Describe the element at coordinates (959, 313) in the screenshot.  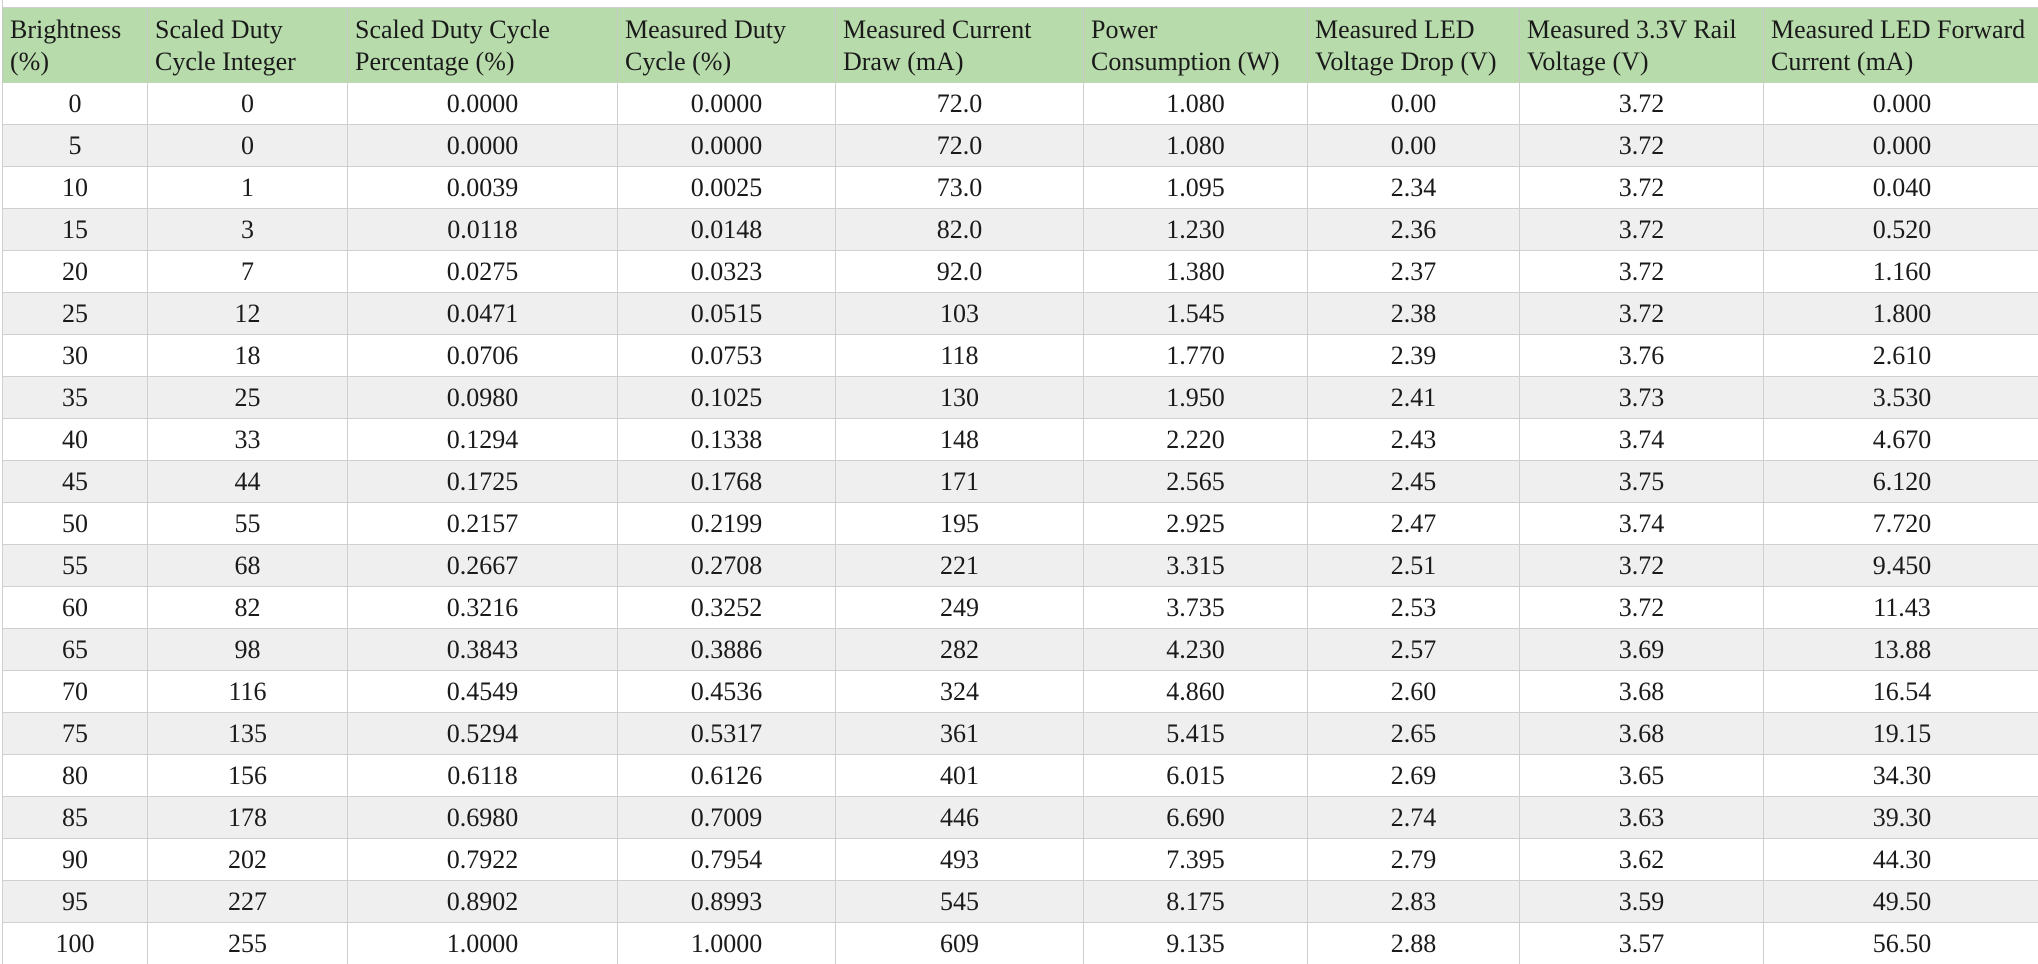
I see `cell-measured-current-draw: 103` at that location.